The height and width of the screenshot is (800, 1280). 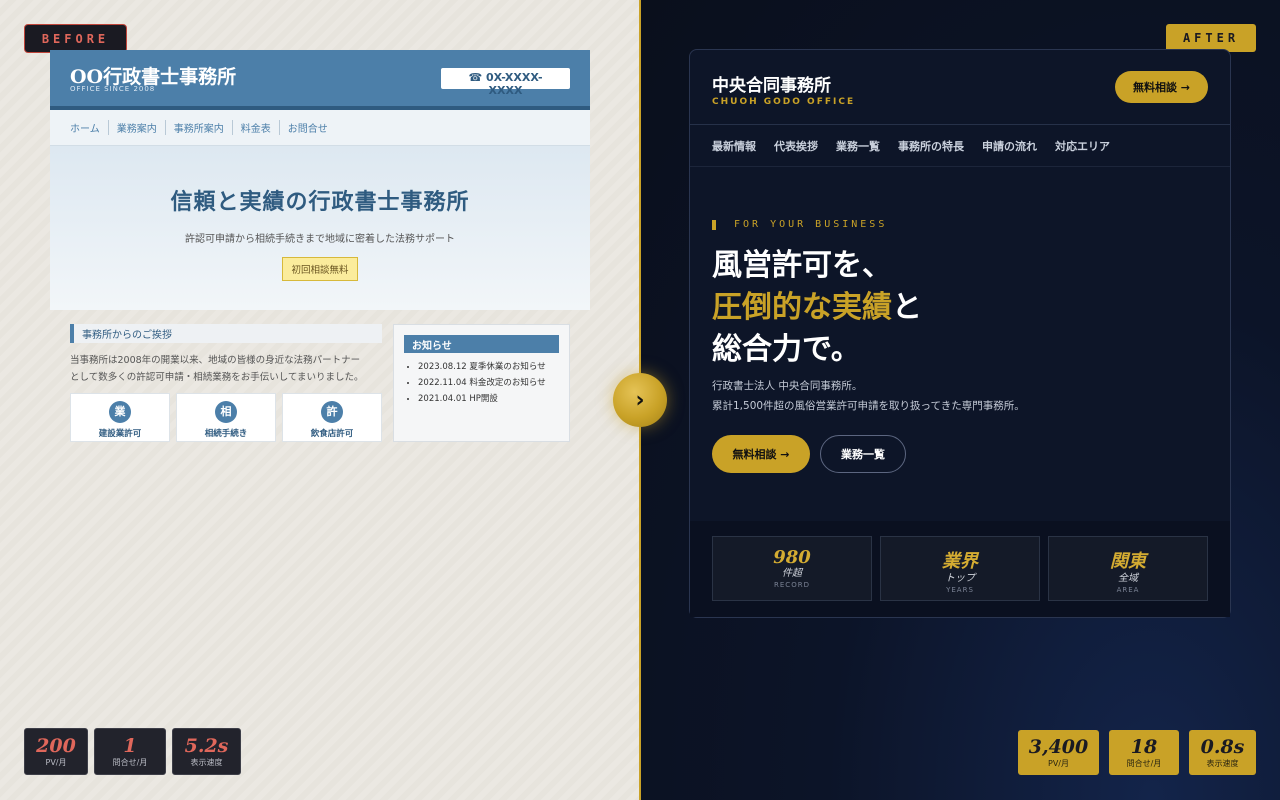 What do you see at coordinates (130, 746) in the screenshot?
I see `metric-value: 1` at bounding box center [130, 746].